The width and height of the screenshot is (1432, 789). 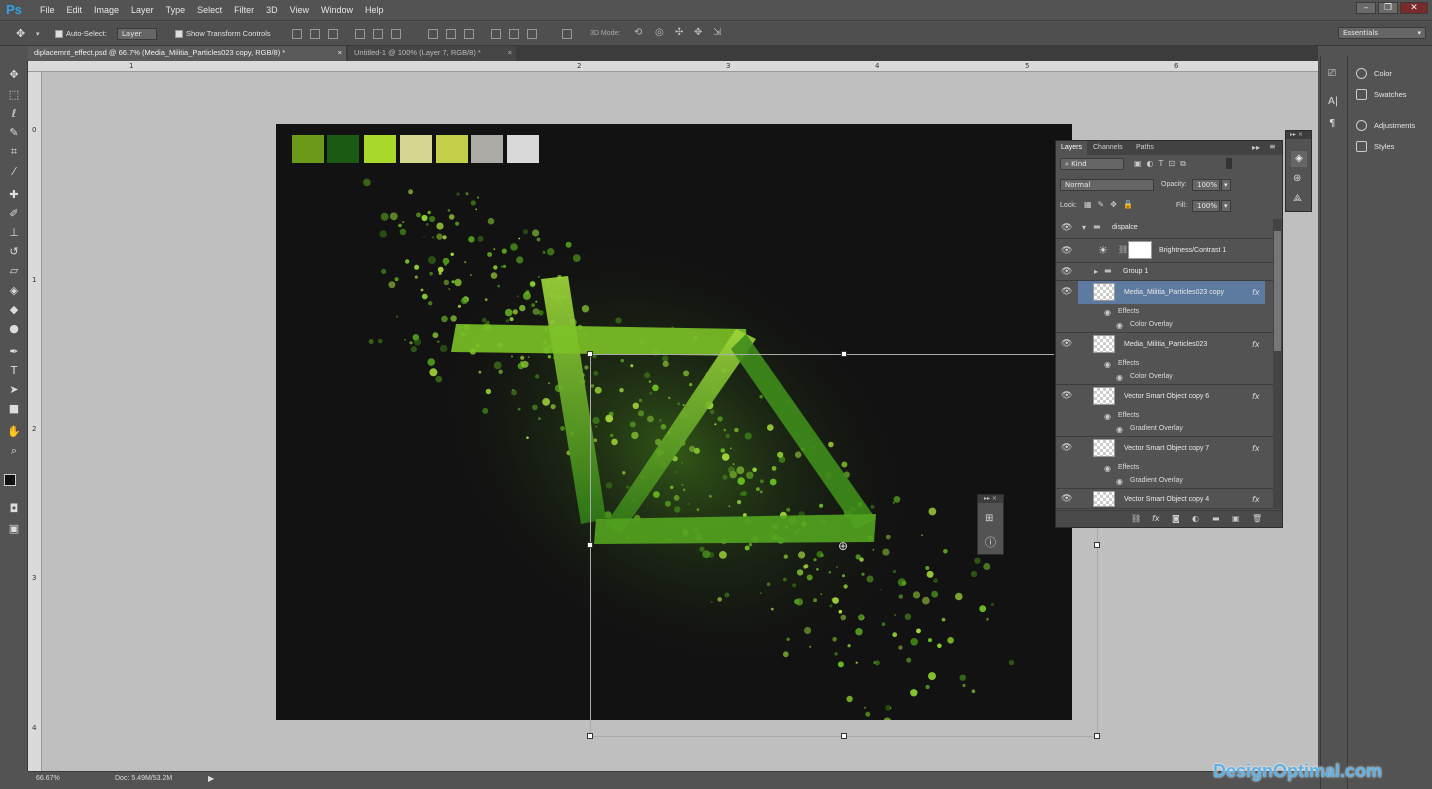 What do you see at coordinates (299, 10) in the screenshot?
I see `menu-view: View` at bounding box center [299, 10].